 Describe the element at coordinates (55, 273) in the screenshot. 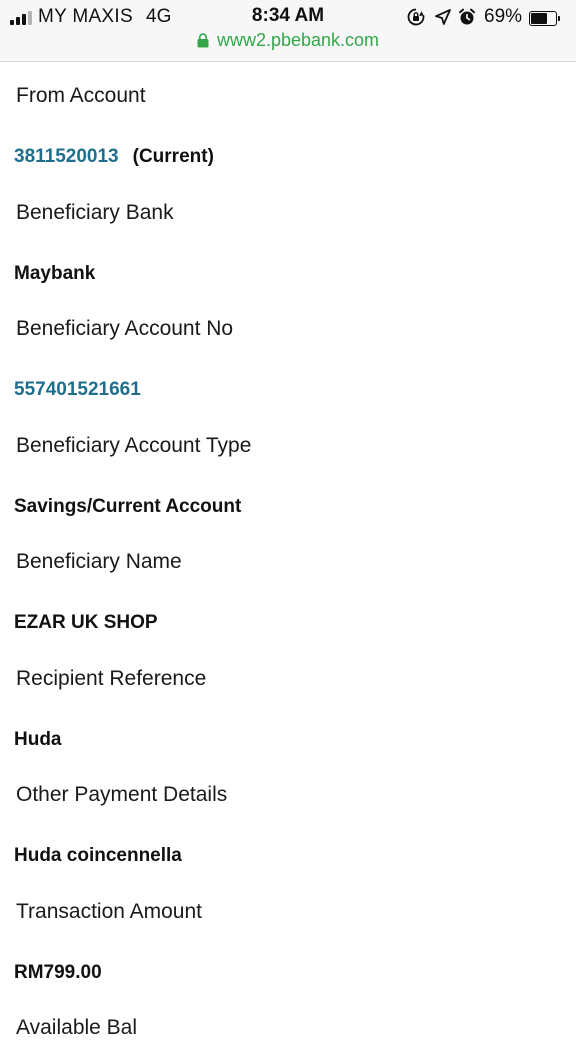

I see `beneficiary-bank-value: Maybank` at that location.